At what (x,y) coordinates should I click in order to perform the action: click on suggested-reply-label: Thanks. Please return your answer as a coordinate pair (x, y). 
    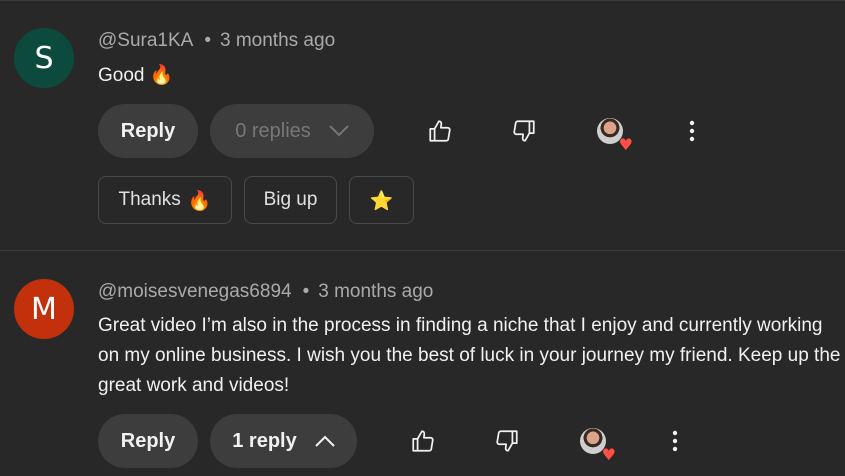
    Looking at the image, I should click on (149, 199).